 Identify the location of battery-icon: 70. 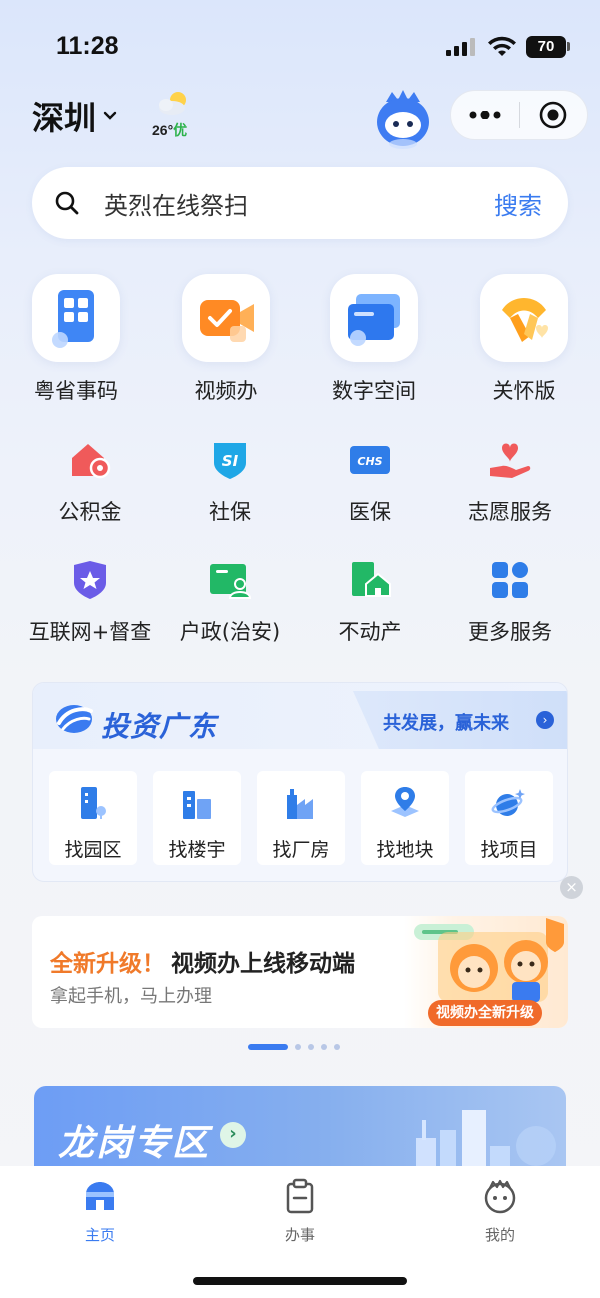
(546, 47).